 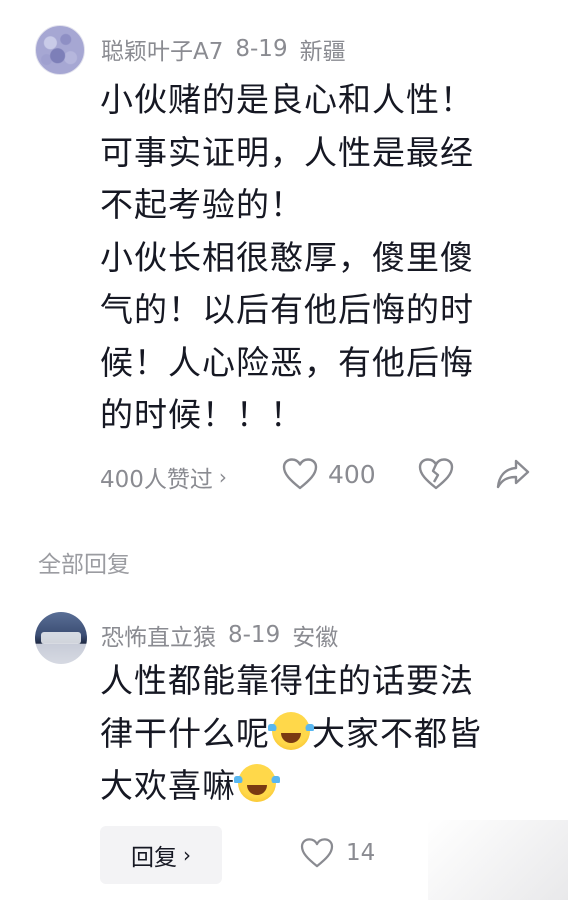 What do you see at coordinates (202, 204) in the screenshot?
I see `comment-line: 不起考验的！` at bounding box center [202, 204].